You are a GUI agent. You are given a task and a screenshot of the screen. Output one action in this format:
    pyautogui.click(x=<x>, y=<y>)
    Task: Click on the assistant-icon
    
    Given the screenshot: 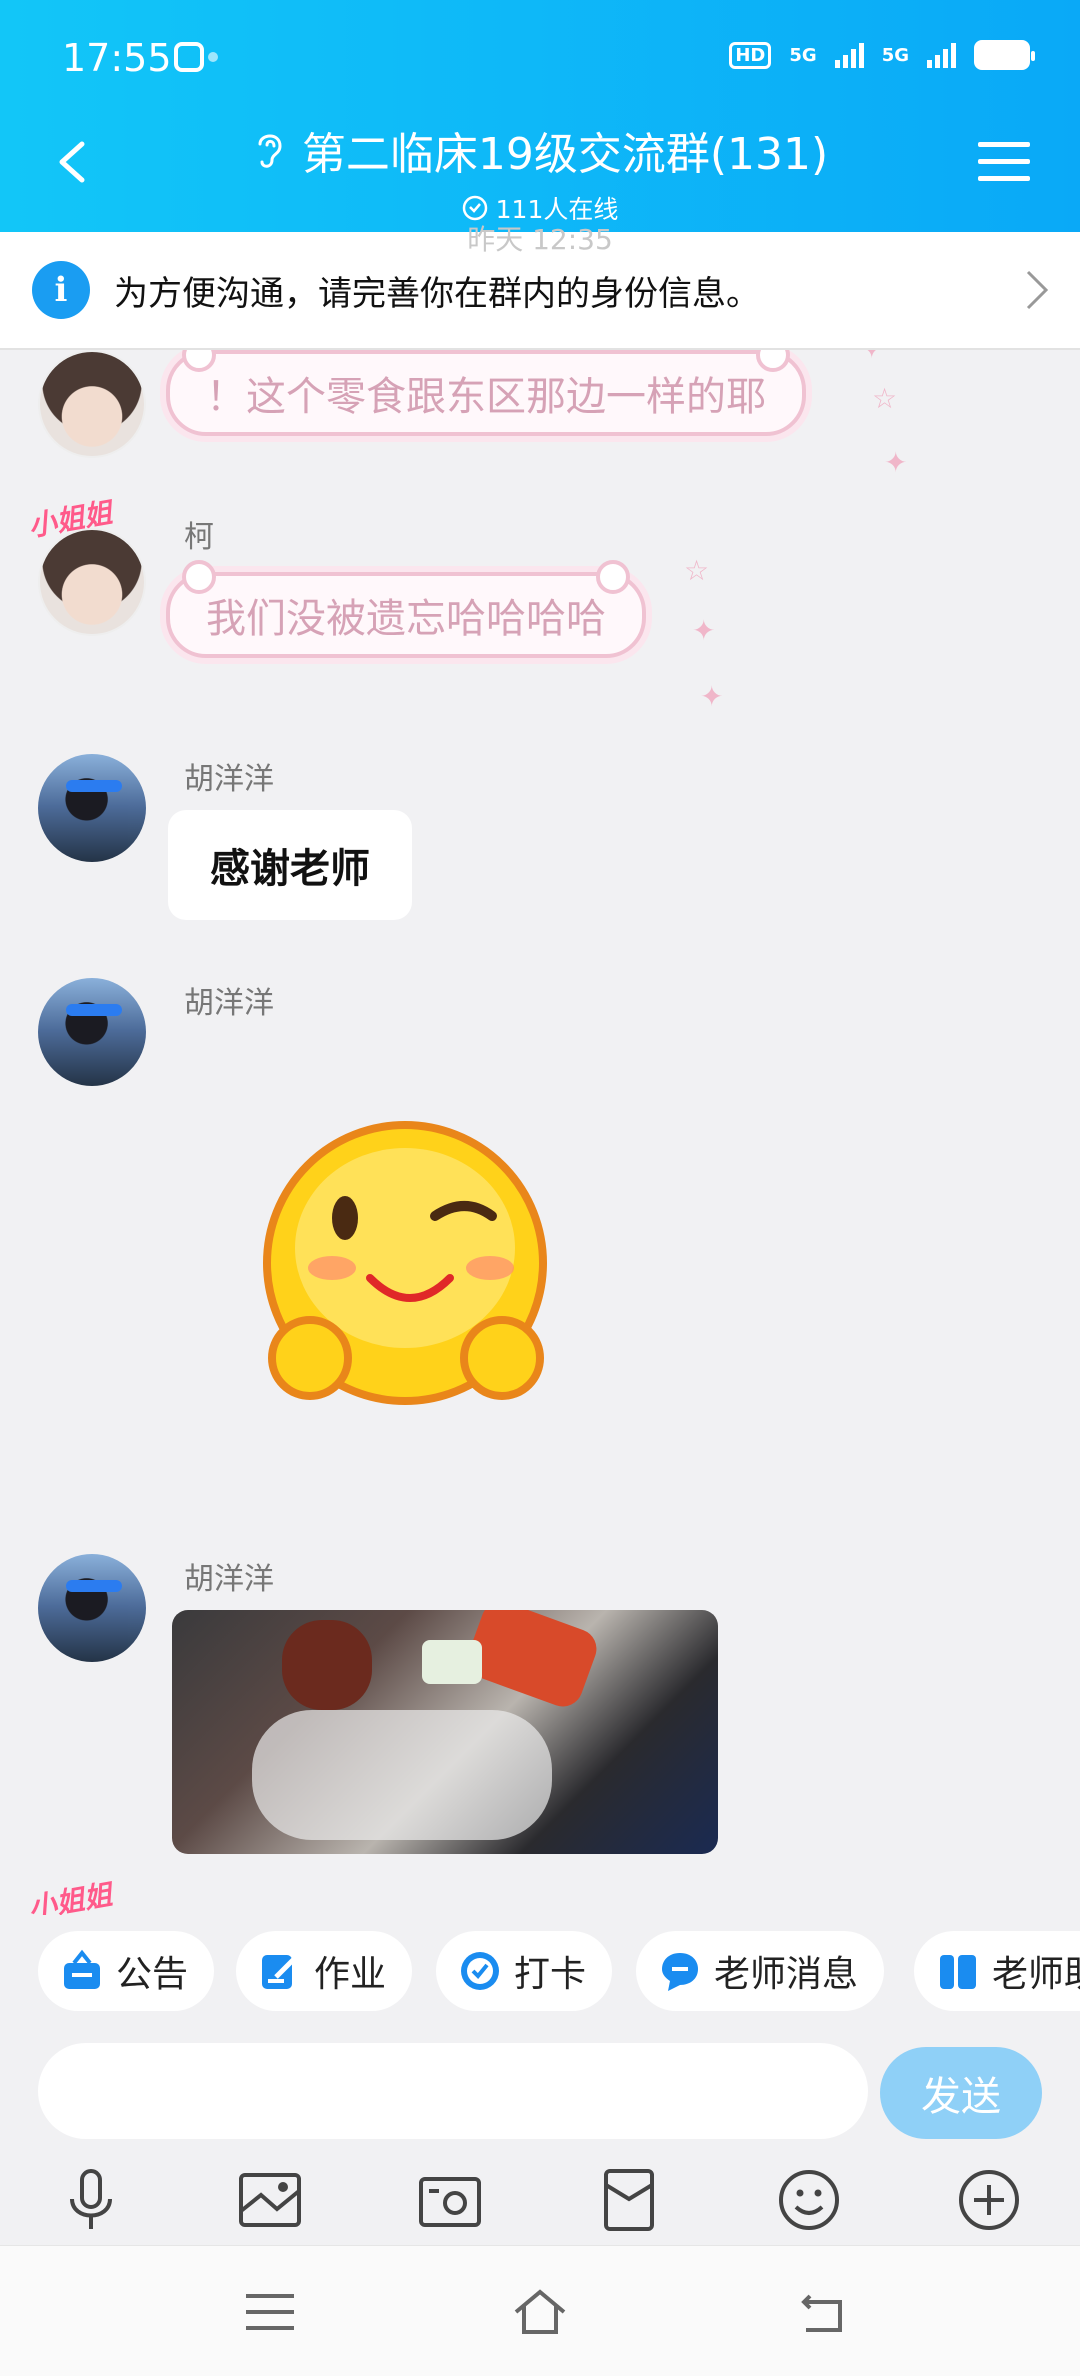 What is the action you would take?
    pyautogui.click(x=958, y=1972)
    